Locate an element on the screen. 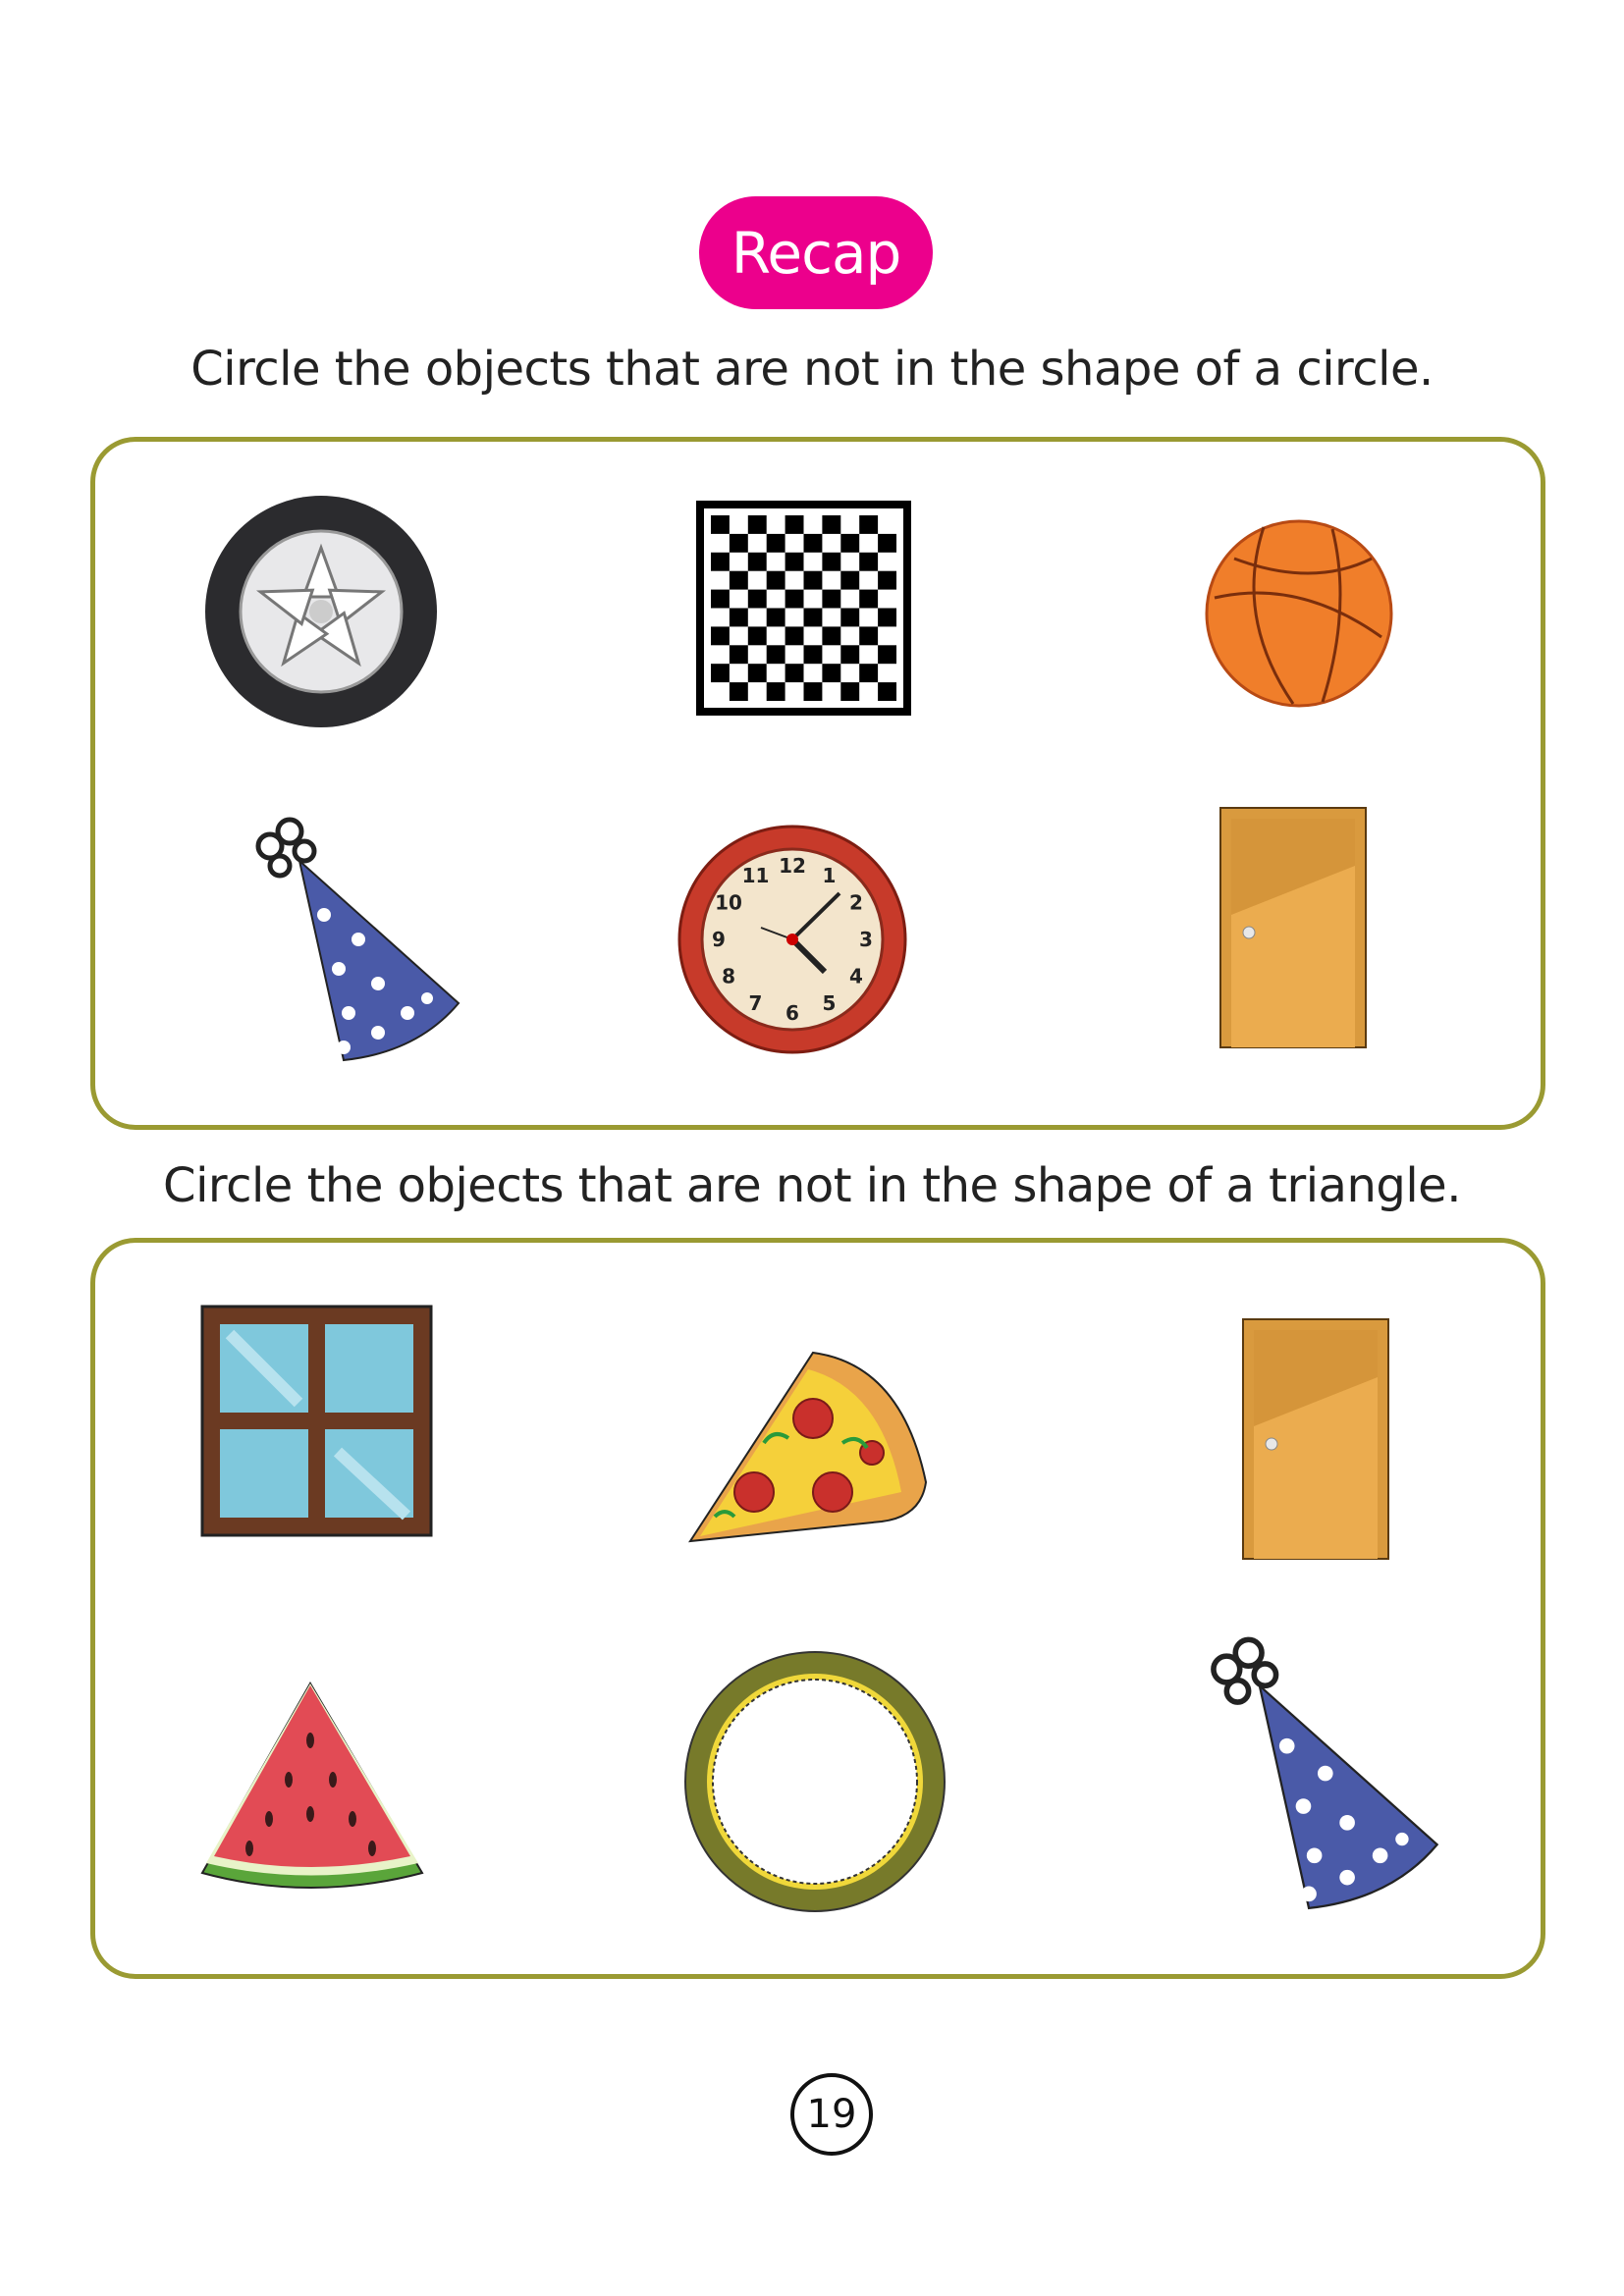  clock-numeral: 11 is located at coordinates (756, 875).